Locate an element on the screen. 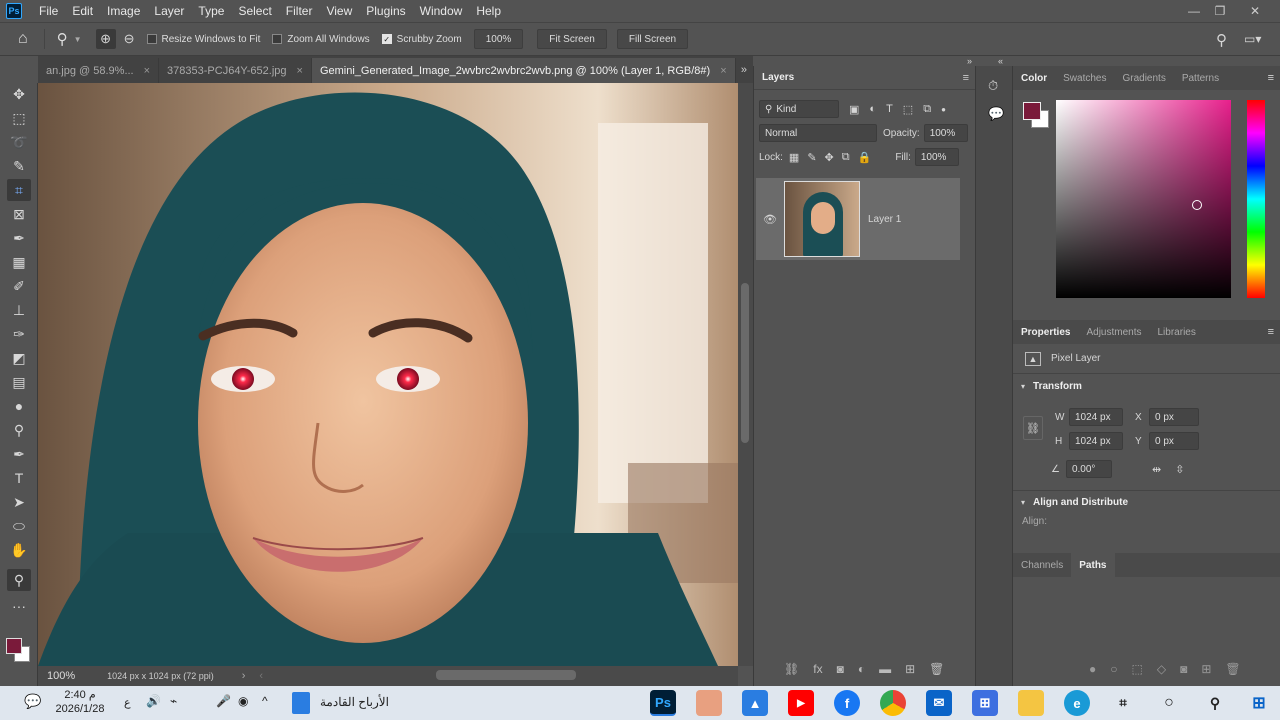 The width and height of the screenshot is (1280, 720). new-path-icon: ⊞ is located at coordinates (1206, 669).